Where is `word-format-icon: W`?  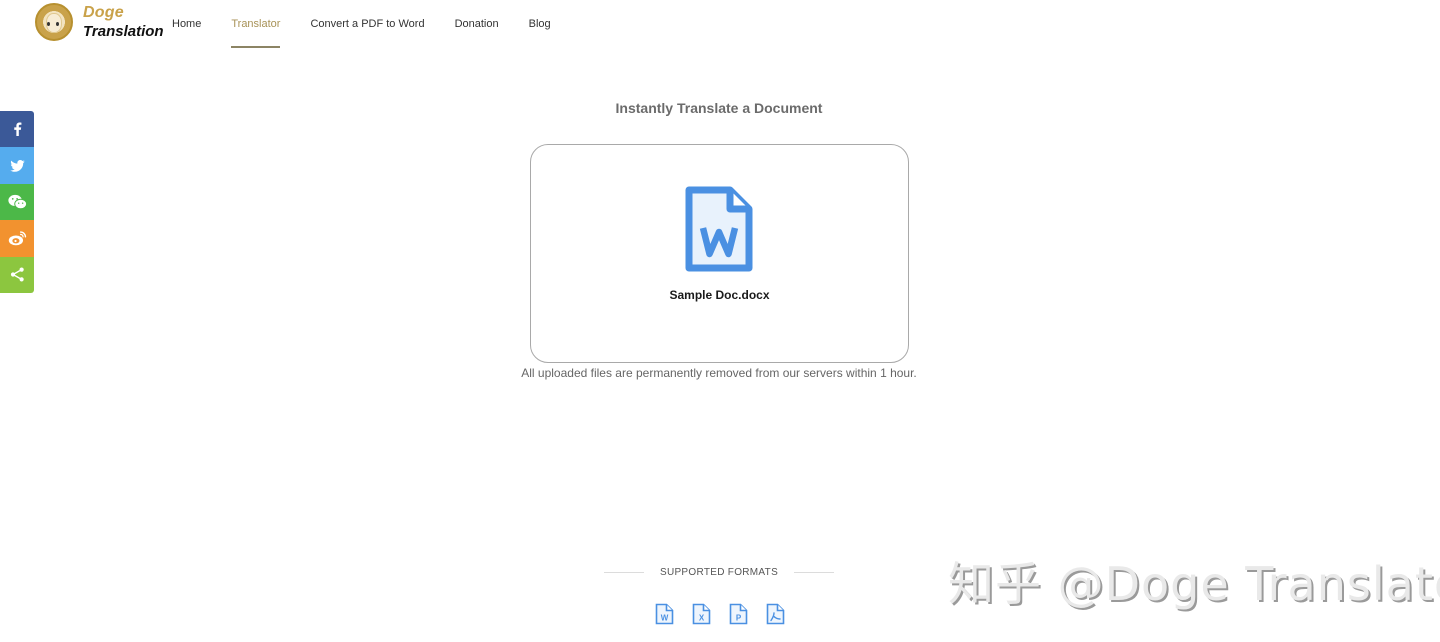
word-format-icon: W is located at coordinates (664, 614).